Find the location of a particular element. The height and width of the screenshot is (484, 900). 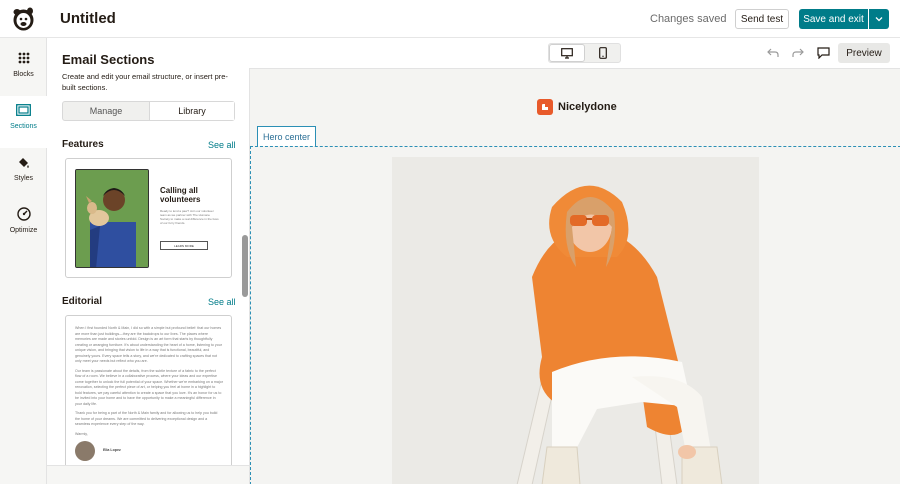

see-all-editorial-link: See all is located at coordinates (222, 302).